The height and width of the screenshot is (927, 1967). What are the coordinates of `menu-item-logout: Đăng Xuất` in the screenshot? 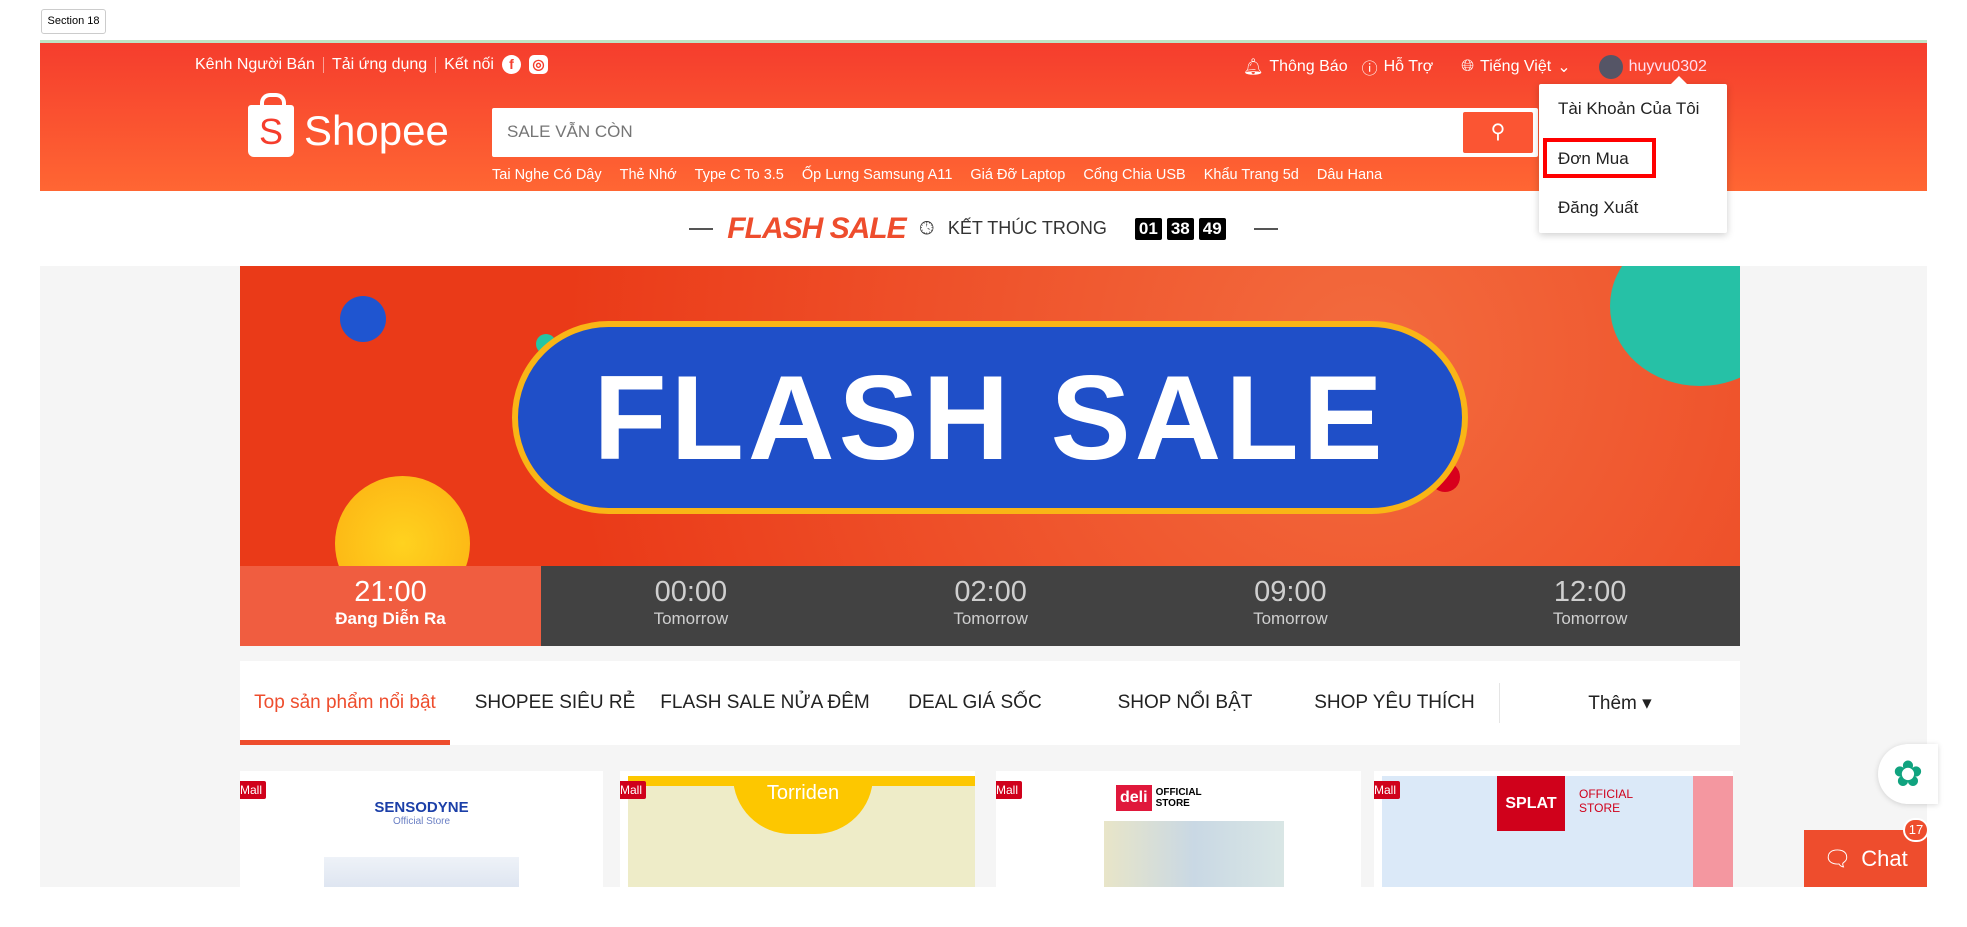 It's located at (1598, 208).